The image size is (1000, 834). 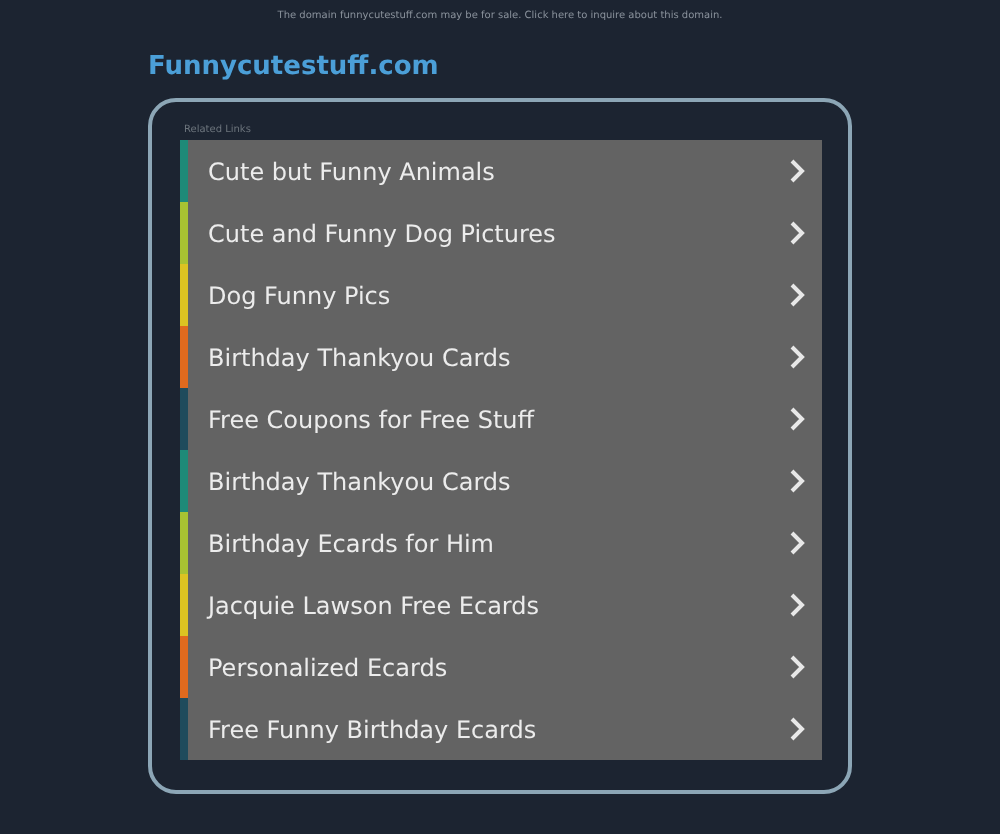 I want to click on related-link: Birthday Ecards for Him, so click(x=501, y=543).